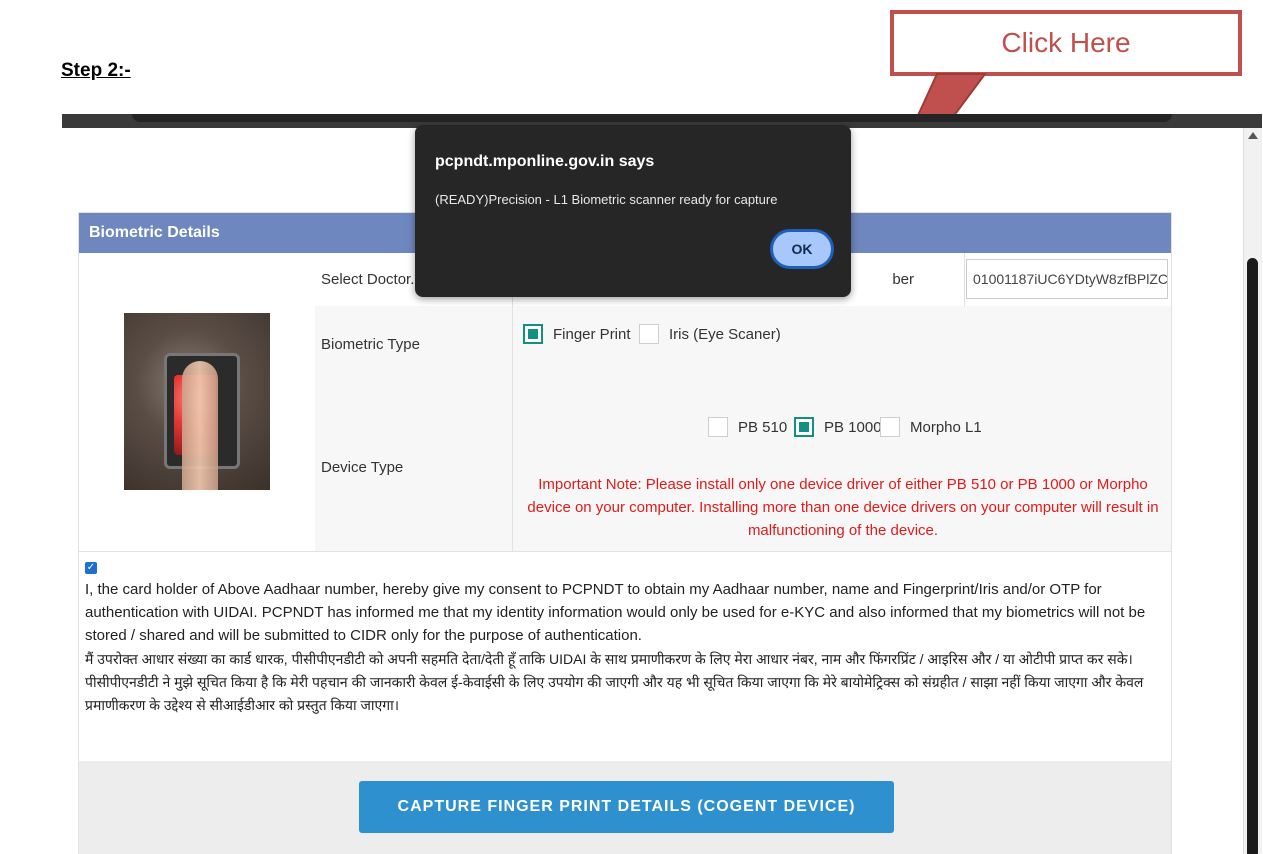 The width and height of the screenshot is (1263, 854). I want to click on pb1000-label: PB 1000, so click(853, 427).